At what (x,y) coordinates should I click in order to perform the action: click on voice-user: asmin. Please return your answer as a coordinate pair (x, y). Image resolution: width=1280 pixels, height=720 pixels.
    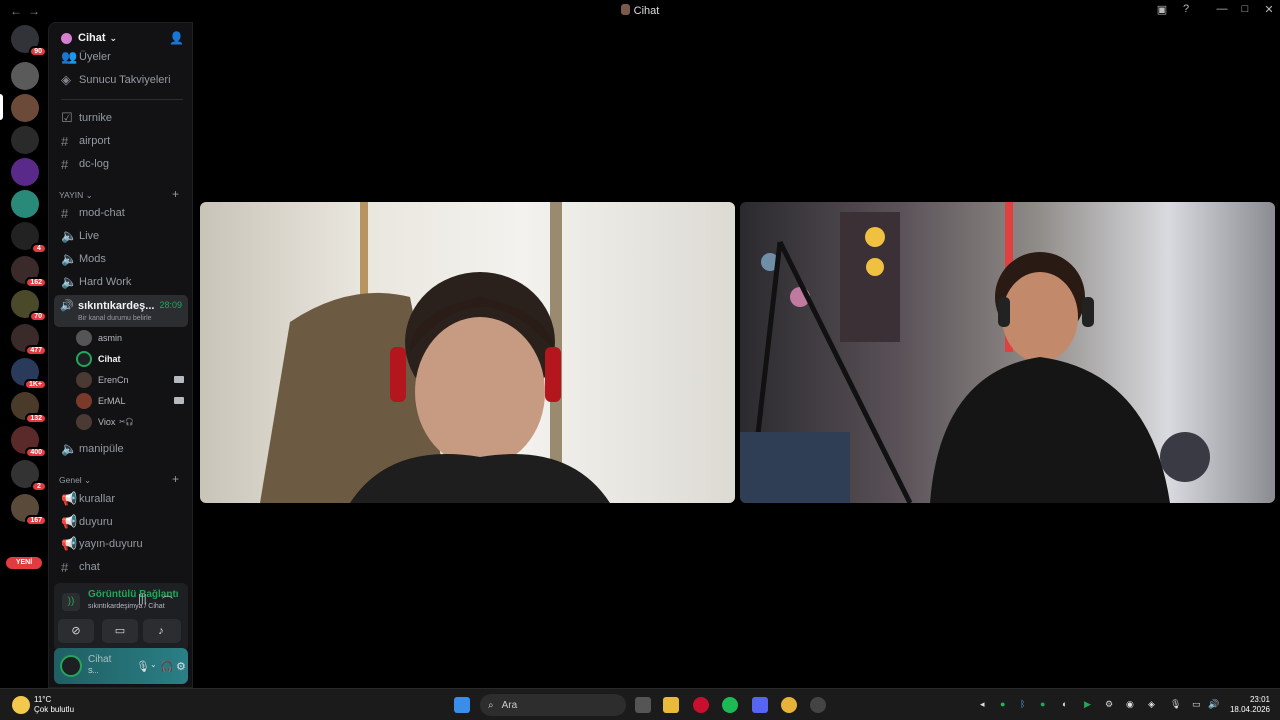
    Looking at the image, I should click on (132, 338).